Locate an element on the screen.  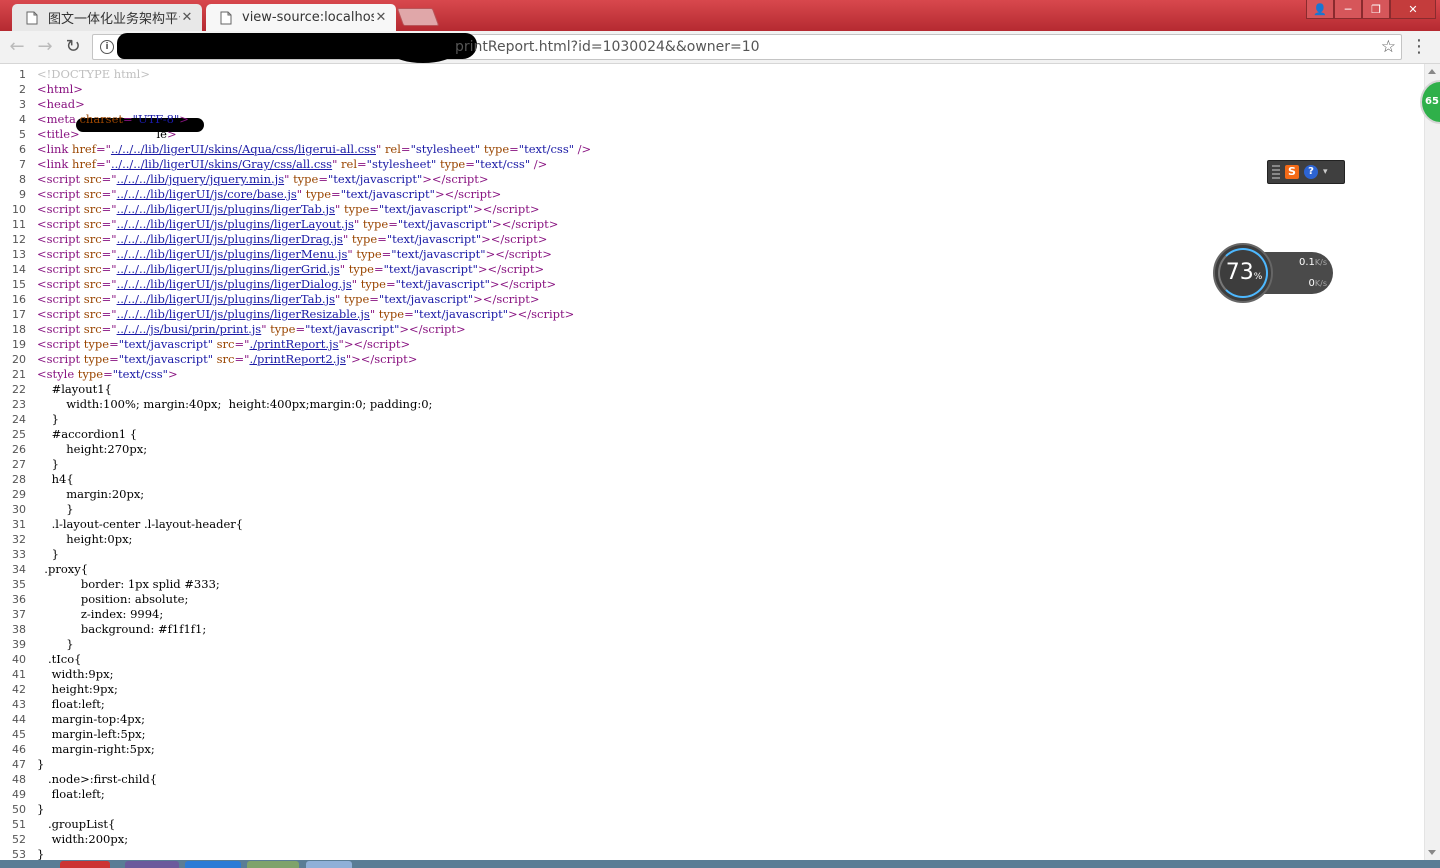
help-icon: ? is located at coordinates (1311, 172).